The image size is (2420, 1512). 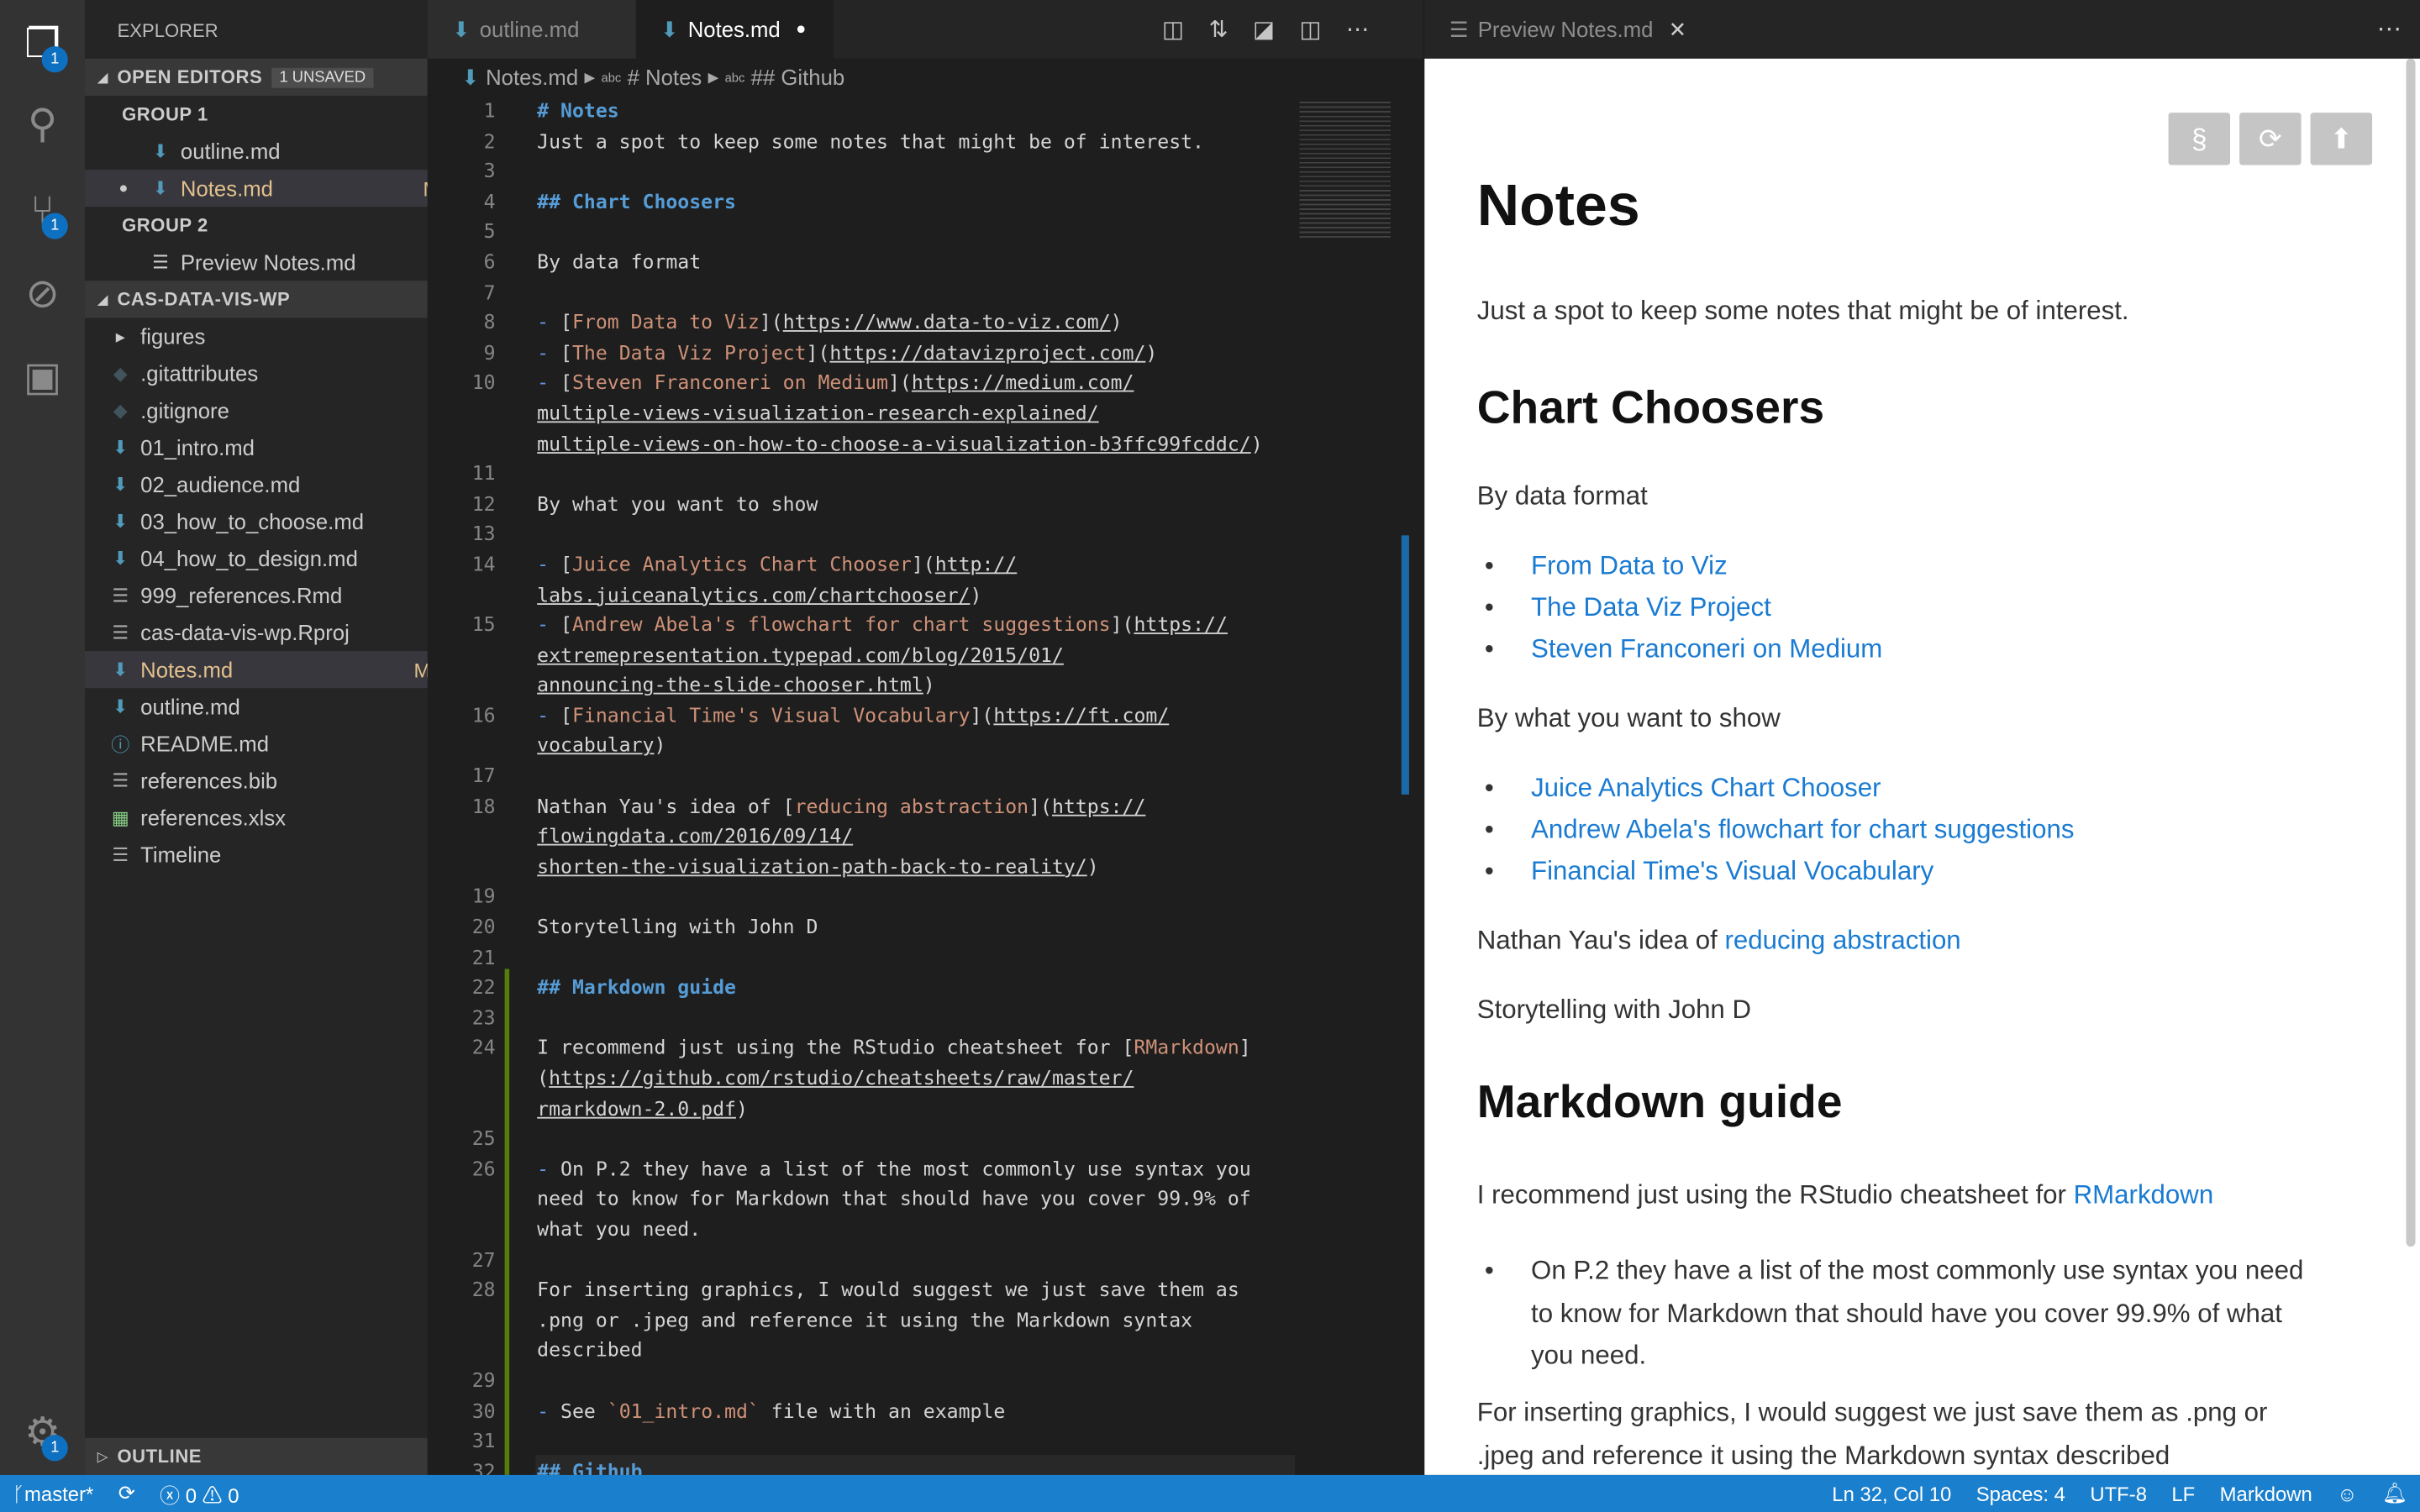 I want to click on file-item: ☰ cas-data-vis-wp.Rproj, so click(x=268, y=632).